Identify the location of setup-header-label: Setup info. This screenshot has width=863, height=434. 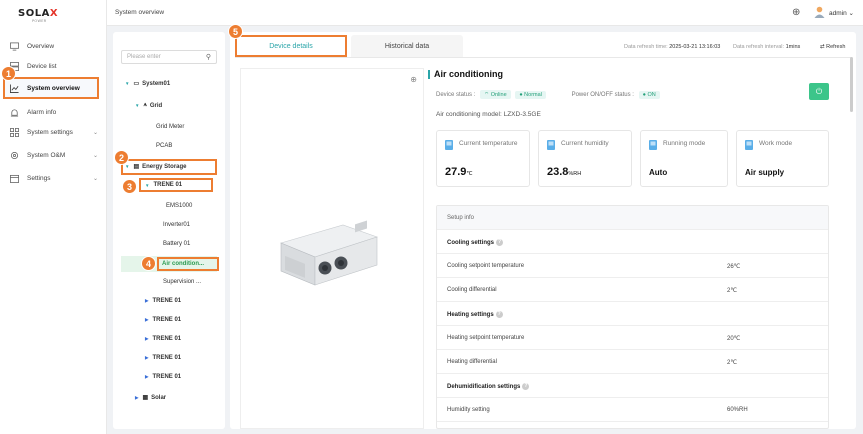
(461, 218).